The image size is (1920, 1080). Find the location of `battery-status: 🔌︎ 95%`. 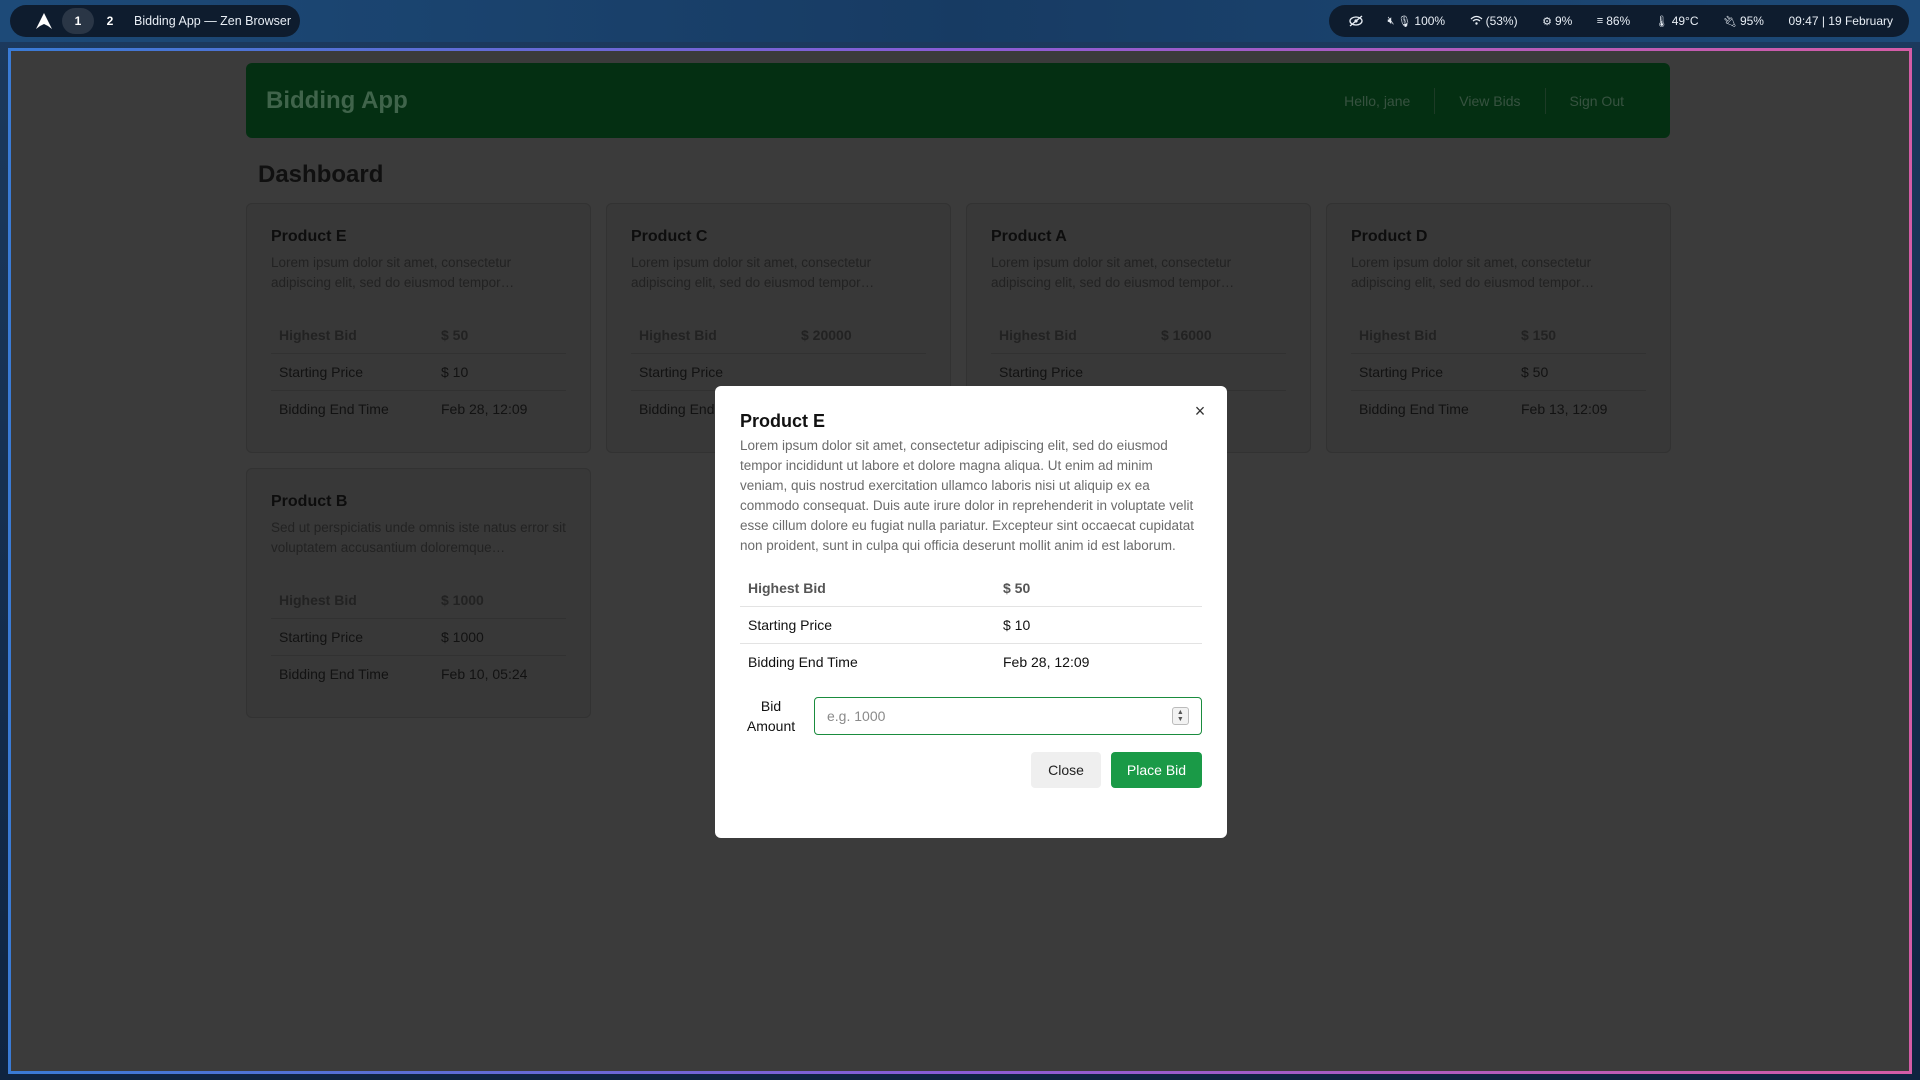

battery-status: 🔌︎ 95% is located at coordinates (1743, 21).